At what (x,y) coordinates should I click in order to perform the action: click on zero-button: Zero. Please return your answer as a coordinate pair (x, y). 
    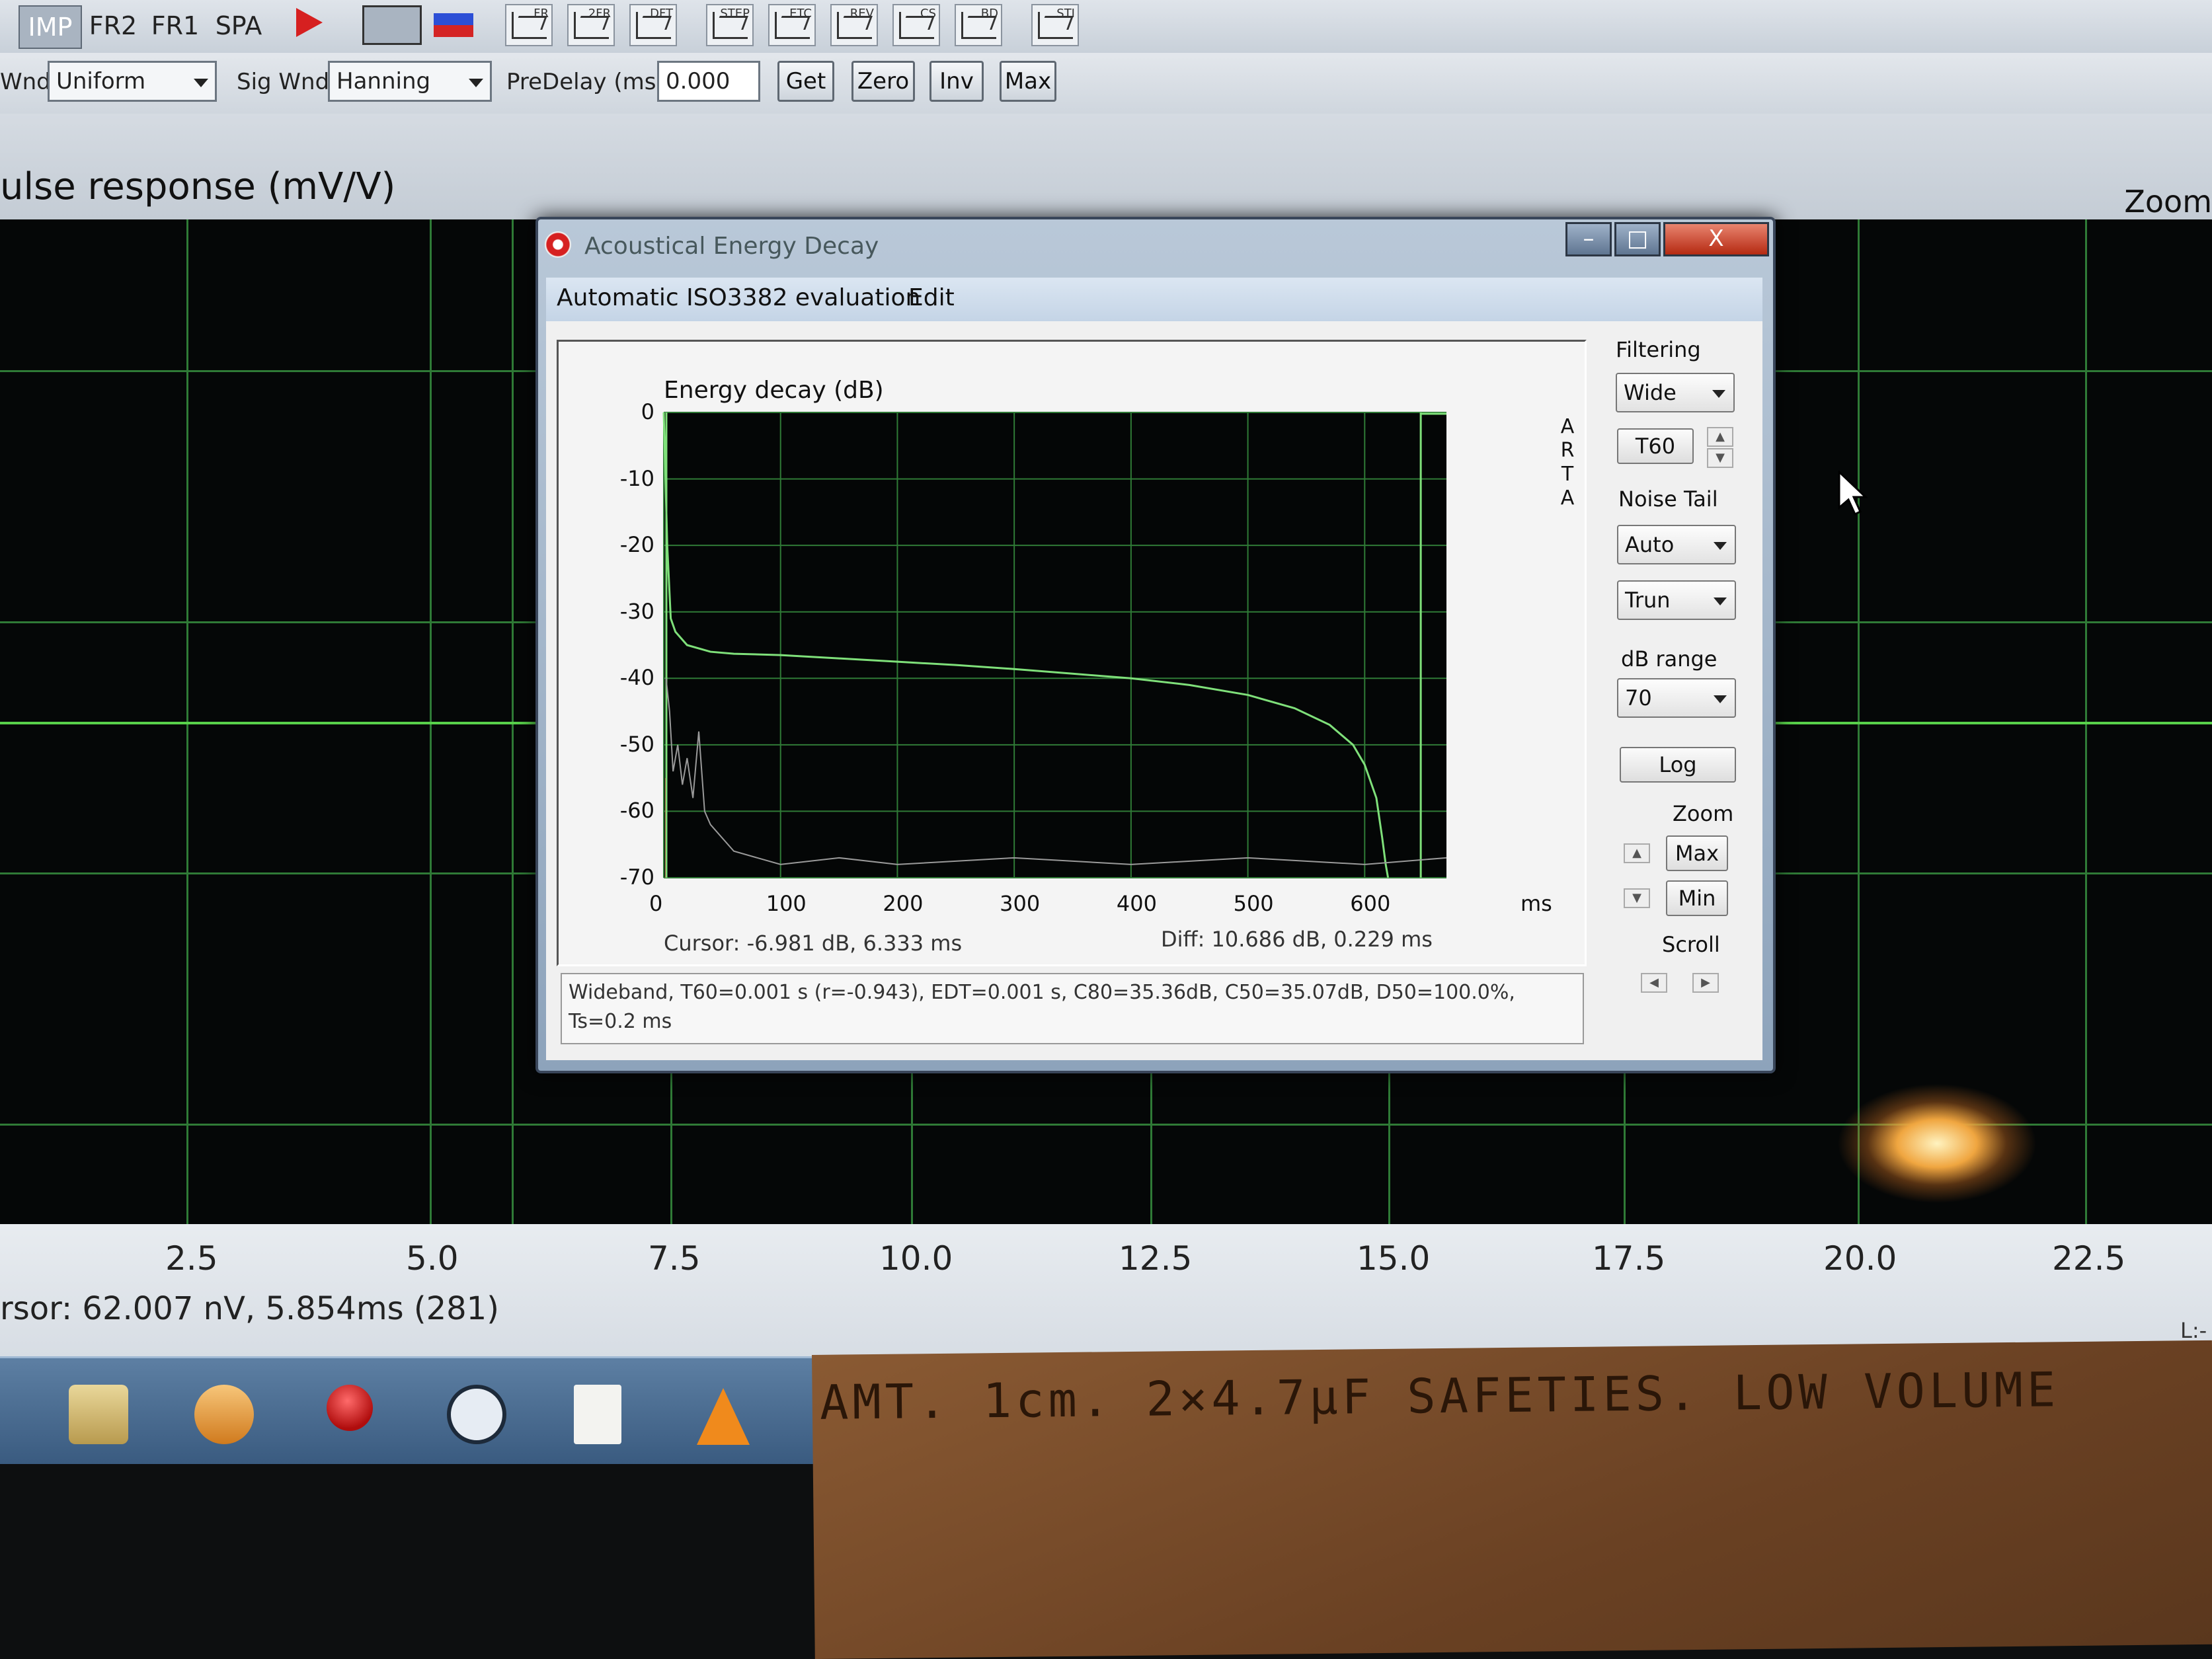
    Looking at the image, I should click on (883, 81).